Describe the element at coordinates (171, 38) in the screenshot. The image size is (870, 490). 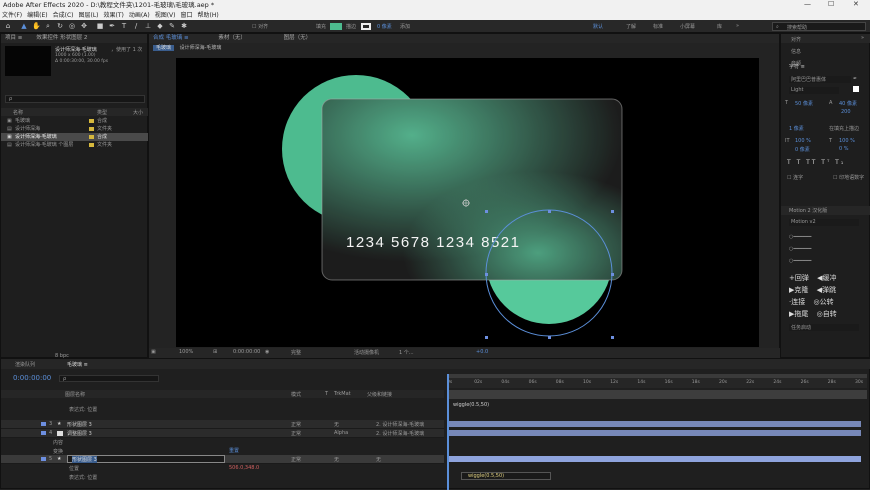
I see `comp-tab: 合成 毛玻璃 ≡` at that location.